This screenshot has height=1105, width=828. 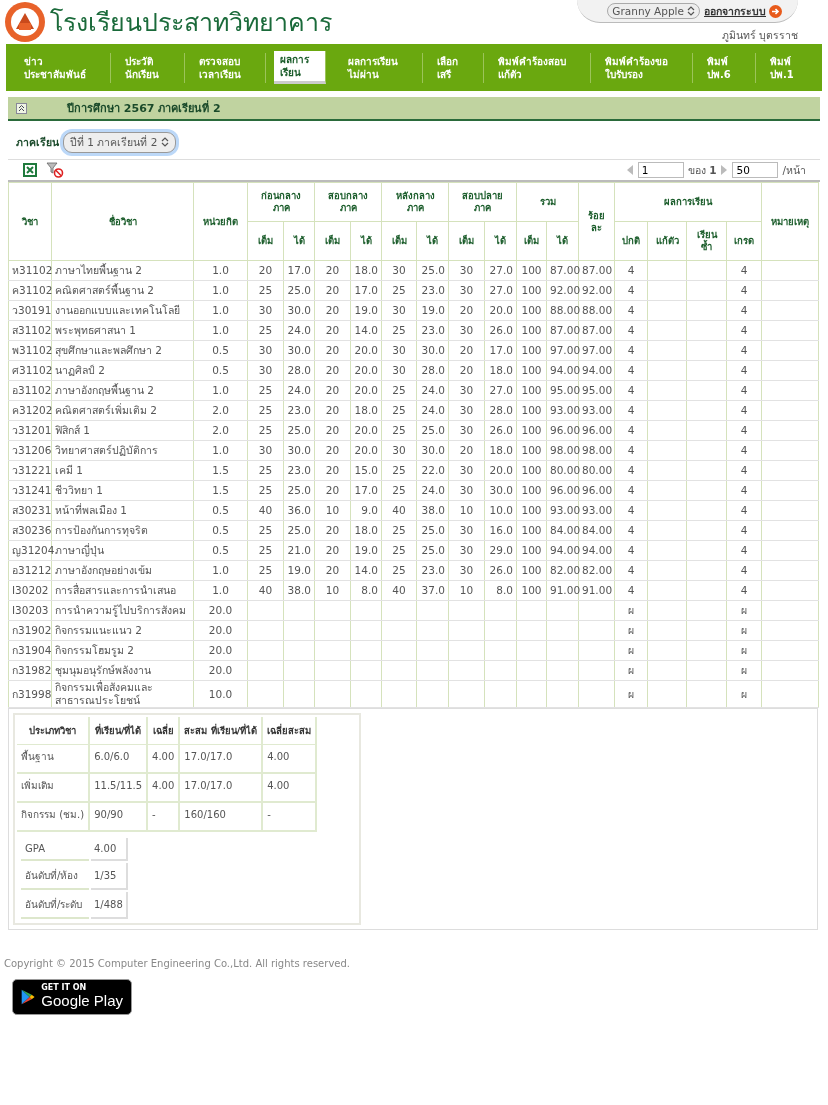 I want to click on stat-label: อันดับที่/ระดับ, so click(x=55, y=905).